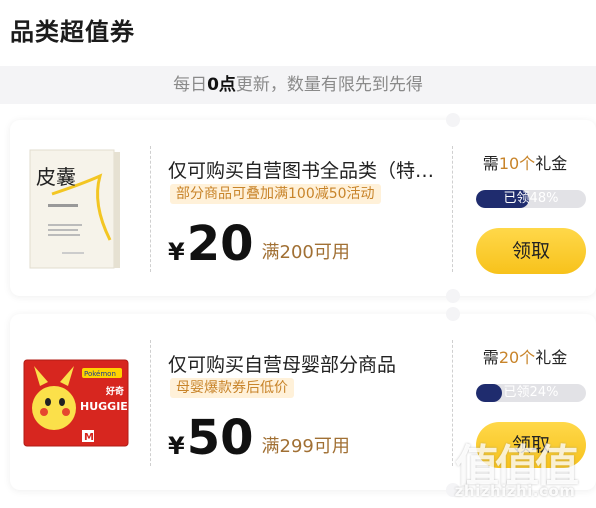 Image resolution: width=596 pixels, height=508 pixels. I want to click on book-title-text: 皮囊, so click(56, 177).